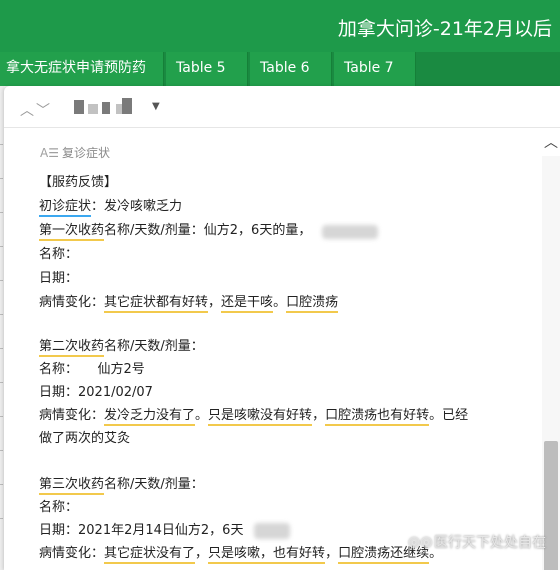 This screenshot has width=560, height=570. Describe the element at coordinates (551, 363) in the screenshot. I see `scrollbar` at that location.